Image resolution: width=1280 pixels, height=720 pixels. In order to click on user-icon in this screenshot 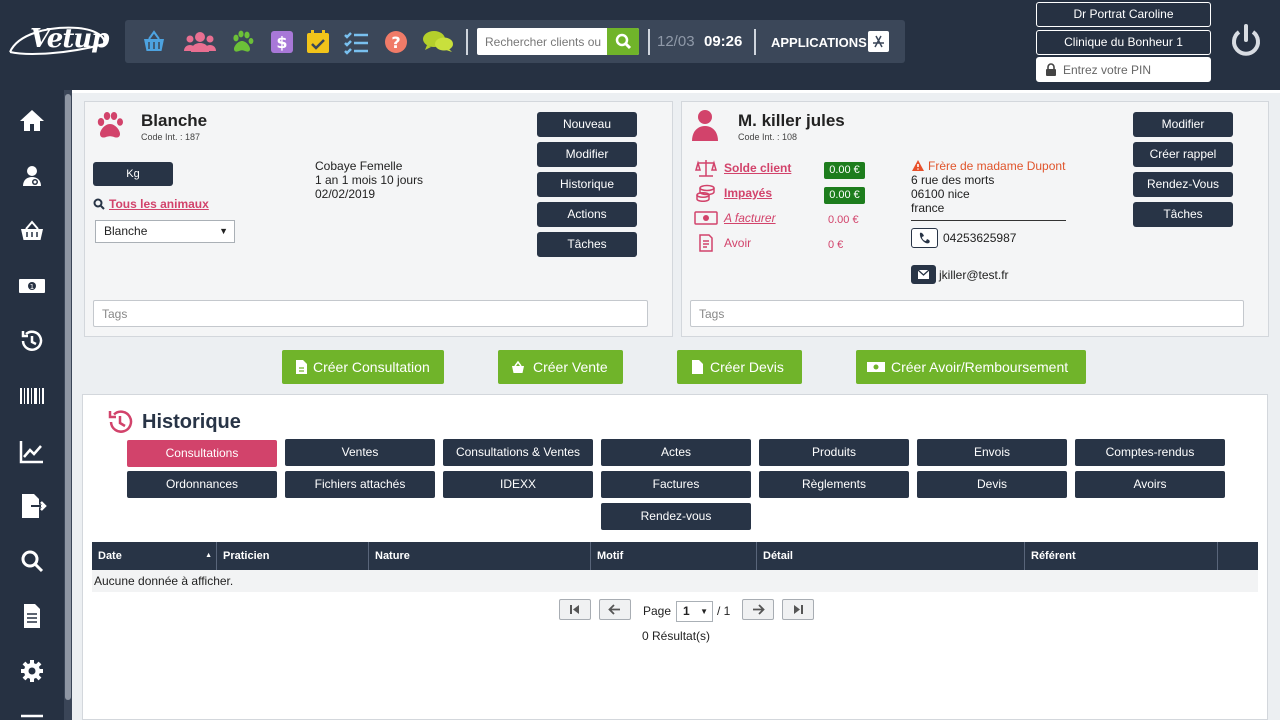, I will do `click(705, 125)`.